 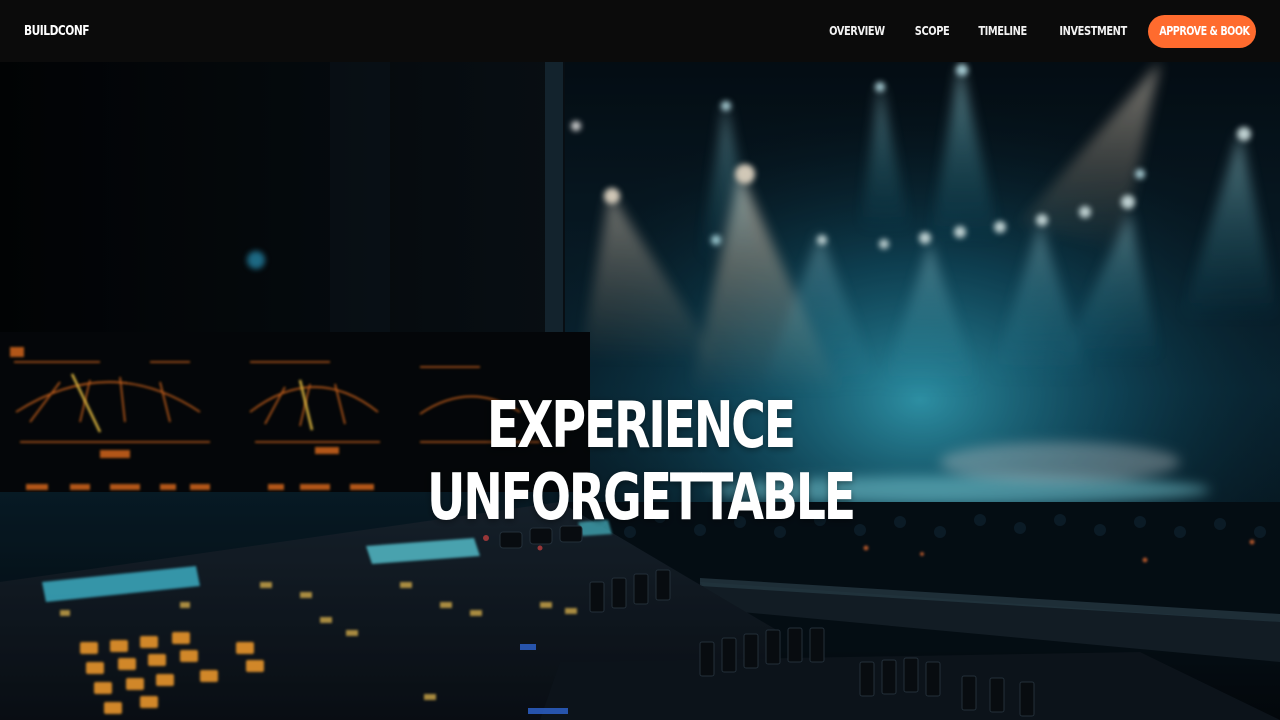 What do you see at coordinates (57, 31) in the screenshot?
I see `brand-logo: BUILDCONF` at bounding box center [57, 31].